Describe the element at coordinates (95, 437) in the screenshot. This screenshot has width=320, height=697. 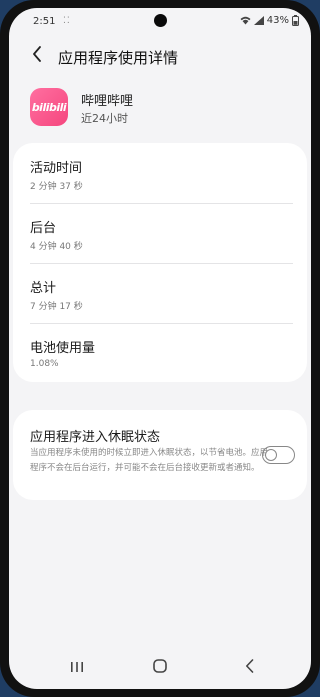
I see `sleep-title: 应用程序进入休眠状态` at that location.